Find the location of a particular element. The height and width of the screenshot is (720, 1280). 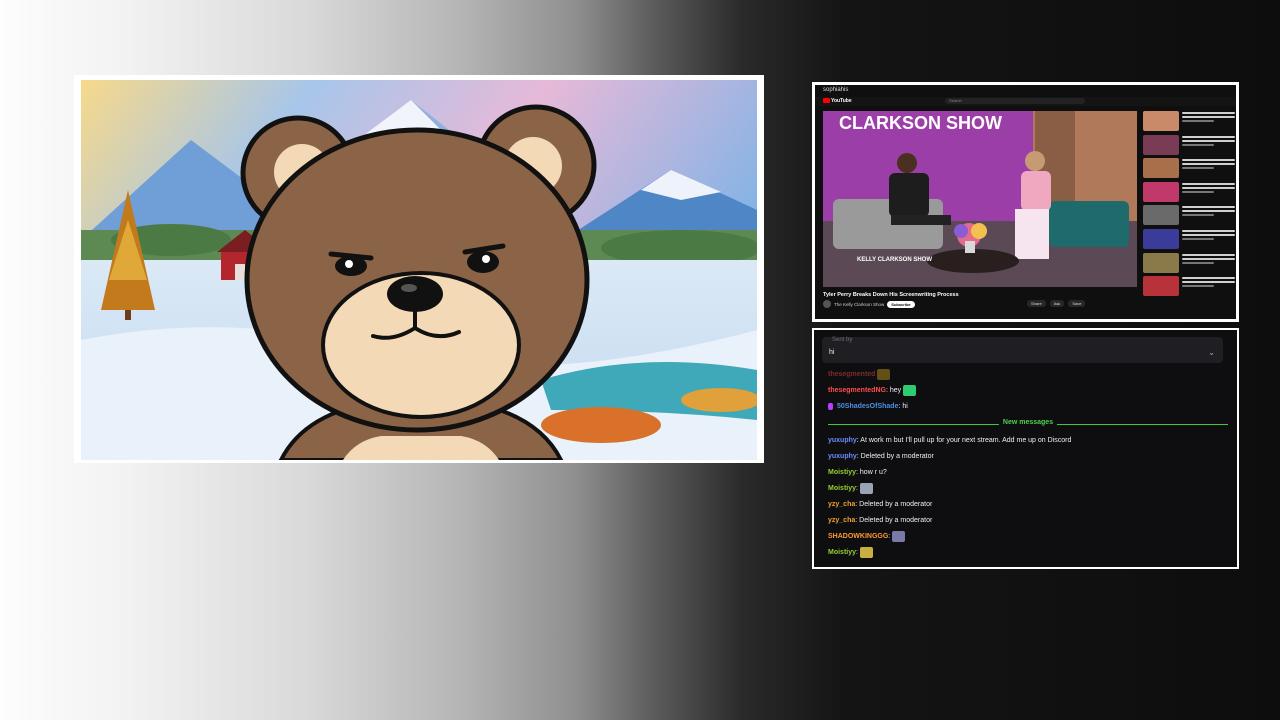

chat-username: thesegmented is located at coordinates (851, 374).